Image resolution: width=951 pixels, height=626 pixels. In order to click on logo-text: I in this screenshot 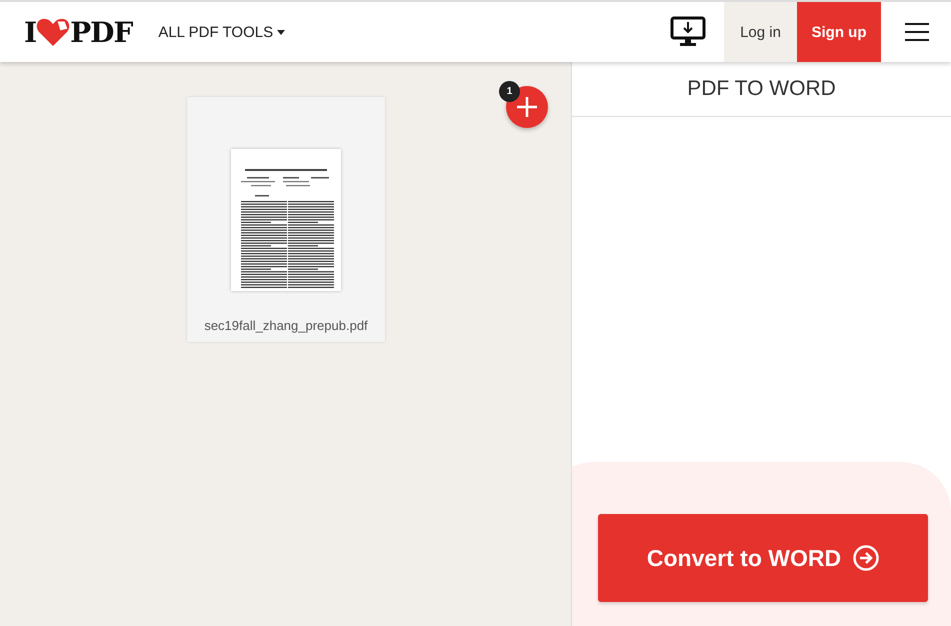, I will do `click(30, 32)`.